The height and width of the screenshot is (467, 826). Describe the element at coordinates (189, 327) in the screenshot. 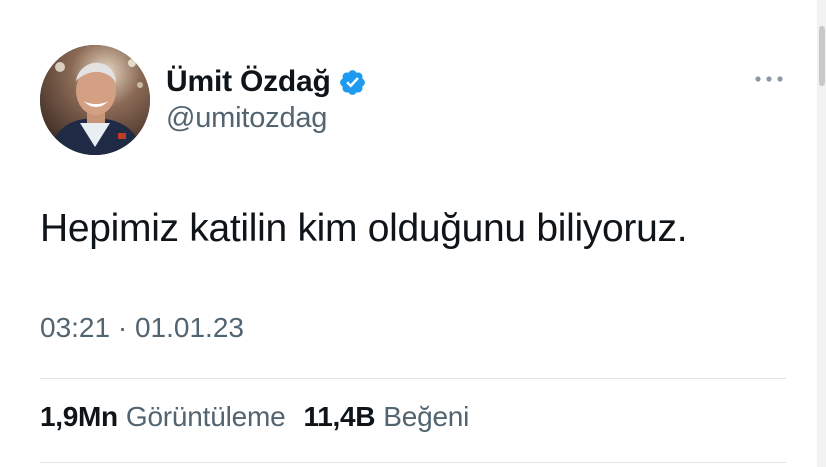

I see `tweet-date: 01.01.23` at that location.